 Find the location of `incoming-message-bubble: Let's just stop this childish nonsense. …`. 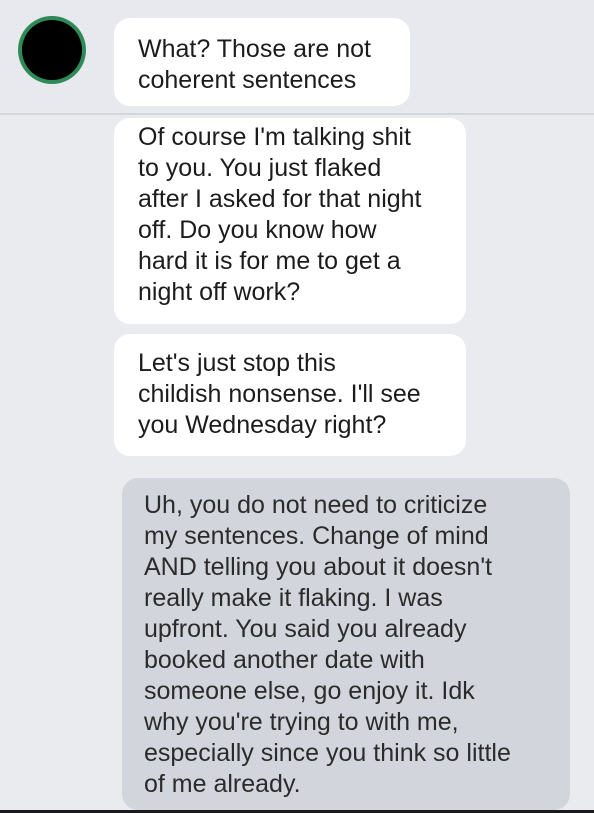

incoming-message-bubble: Let's just stop this childish nonsense. … is located at coordinates (290, 395).